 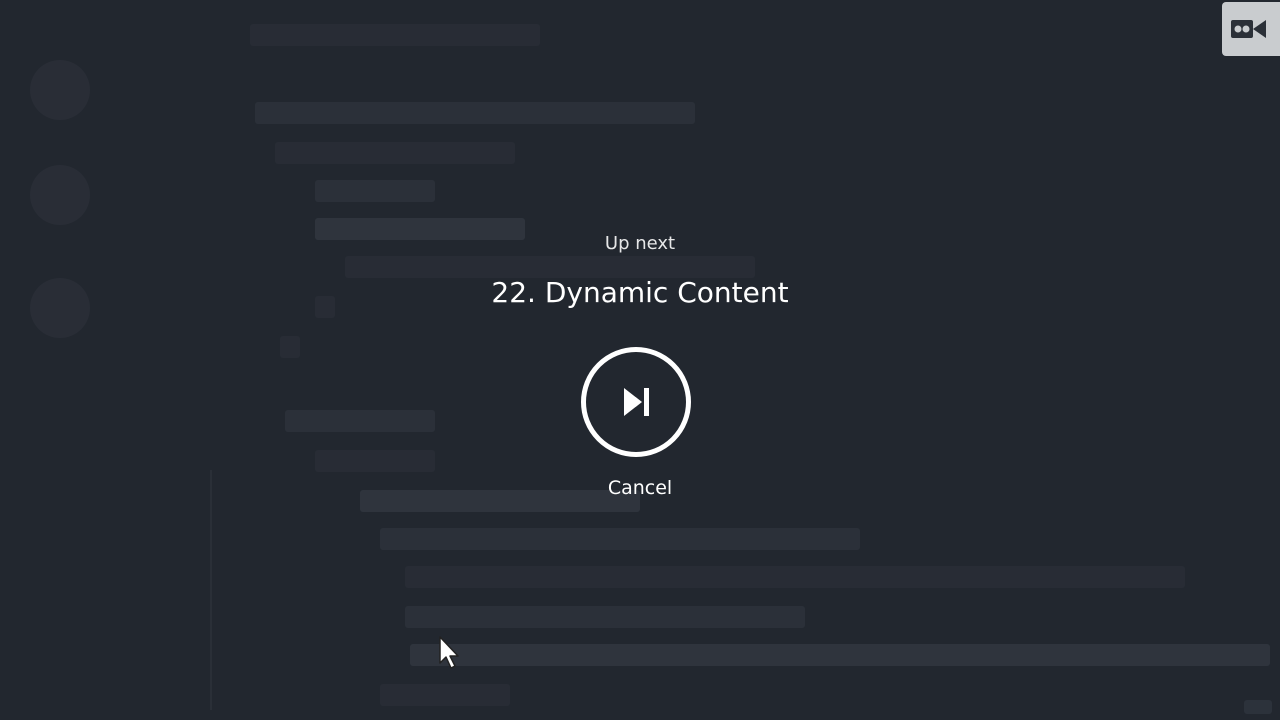 I want to click on skip-next-icon, so click(x=636, y=402).